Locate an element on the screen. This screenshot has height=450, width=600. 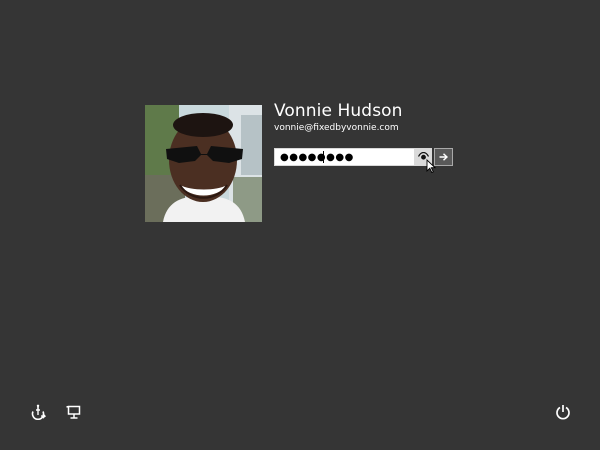
password-input: ●●●●●●●● is located at coordinates (353, 157).